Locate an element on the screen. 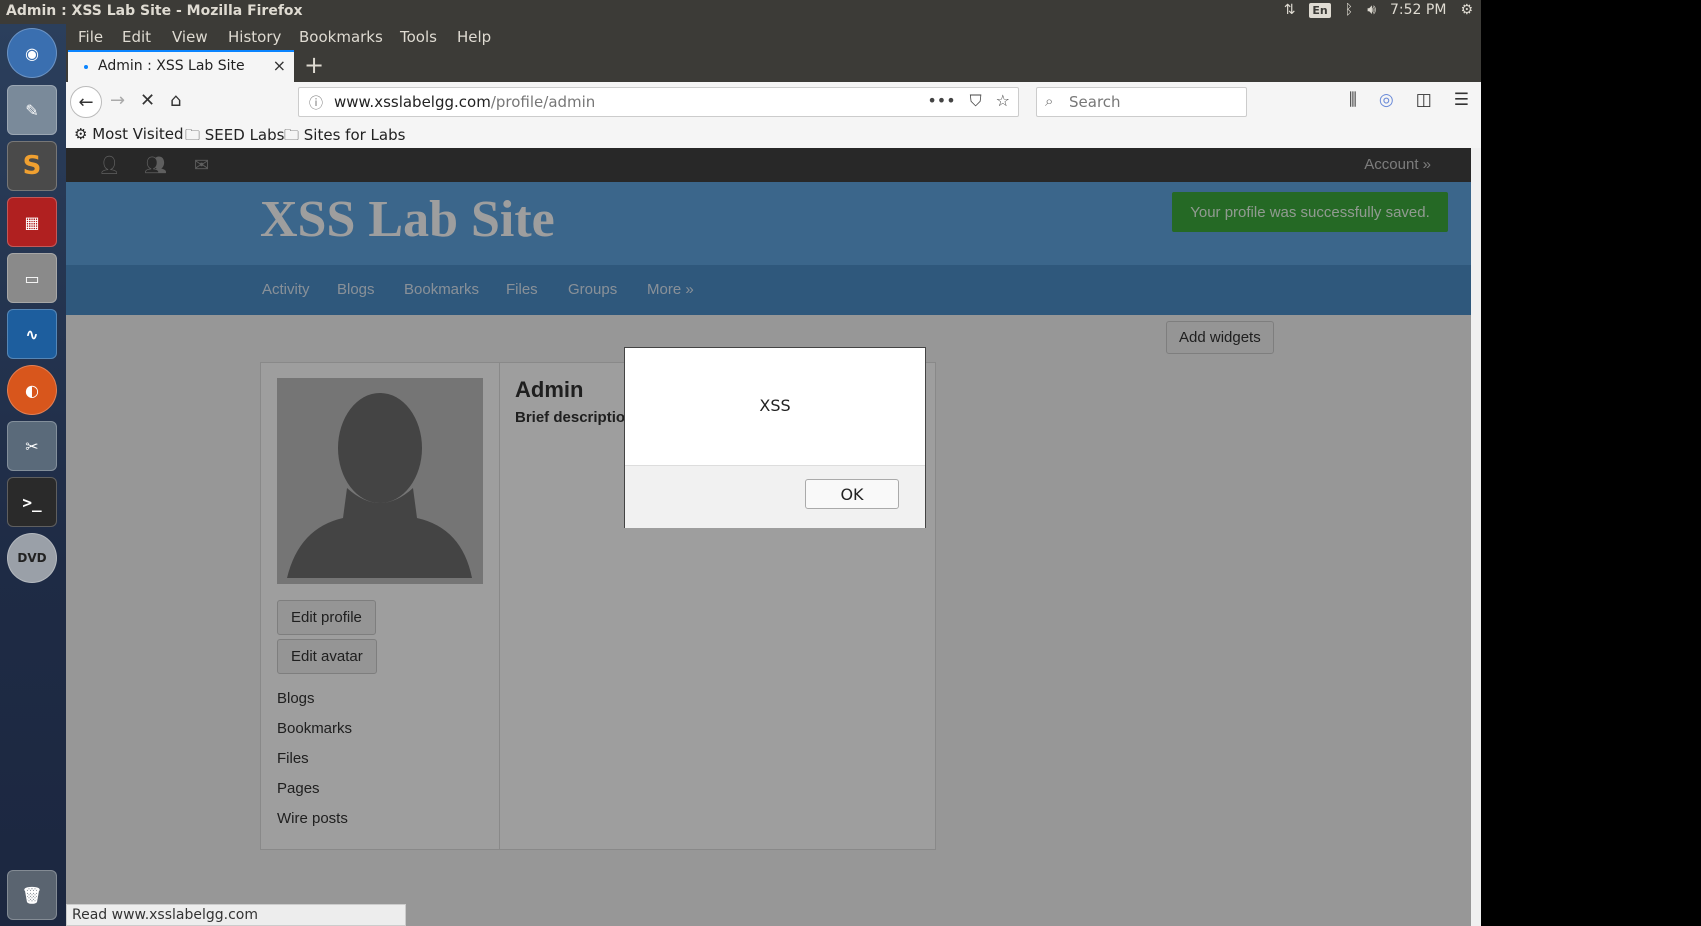 The image size is (1701, 926). forward-arrow-icon: → is located at coordinates (117, 100).